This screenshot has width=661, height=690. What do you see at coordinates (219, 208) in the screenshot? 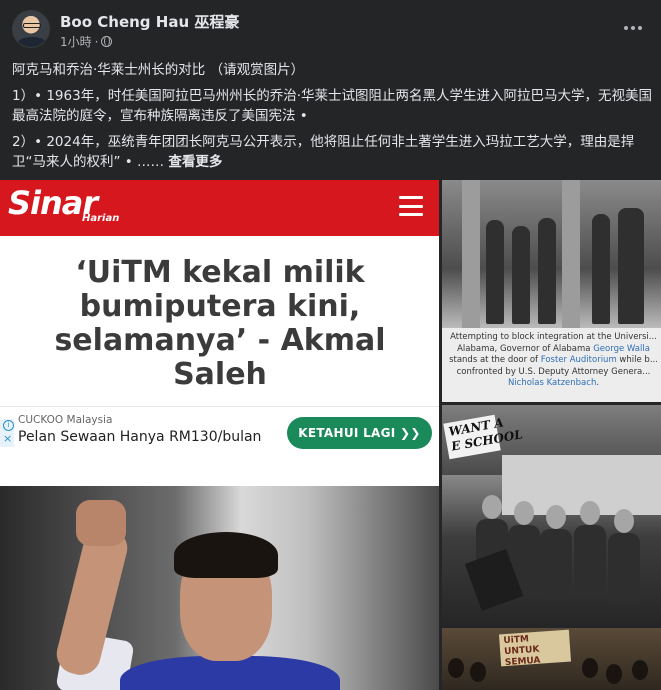
I see `sinar-header-bar: Sinar Harian` at bounding box center [219, 208].